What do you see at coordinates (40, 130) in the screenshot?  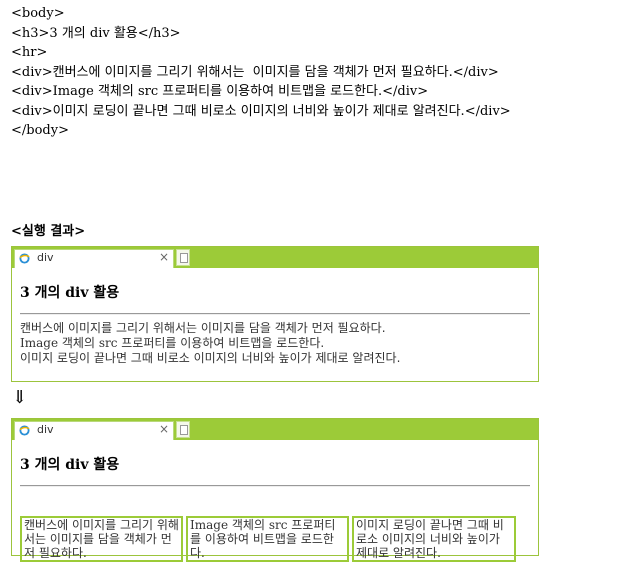 I see `code-line: </body>` at bounding box center [40, 130].